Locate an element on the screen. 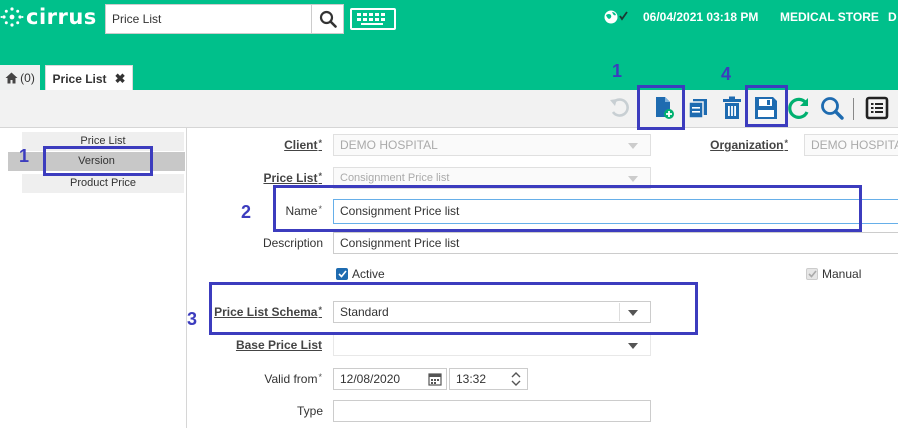  undo-button is located at coordinates (619, 108).